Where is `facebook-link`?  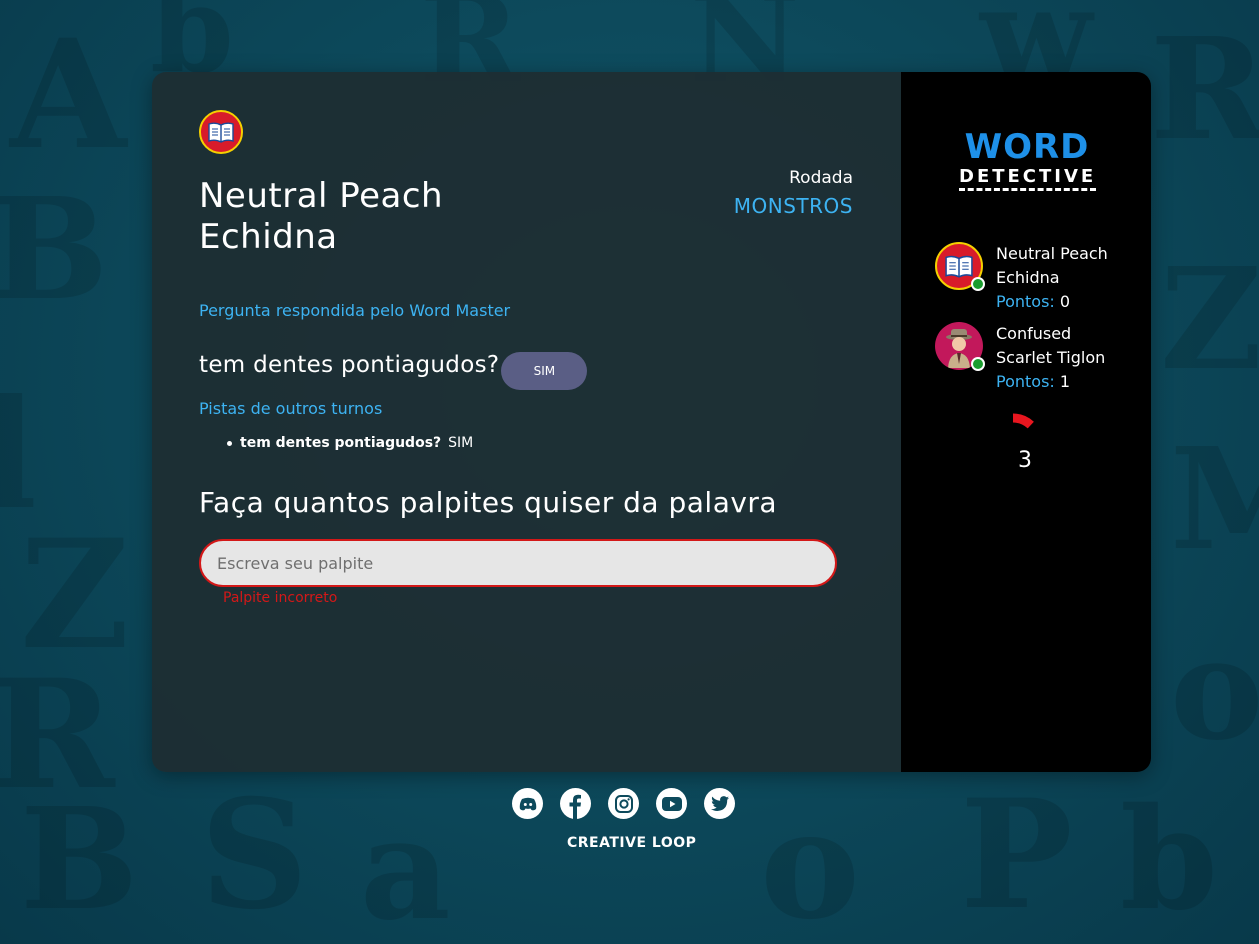 facebook-link is located at coordinates (575, 803).